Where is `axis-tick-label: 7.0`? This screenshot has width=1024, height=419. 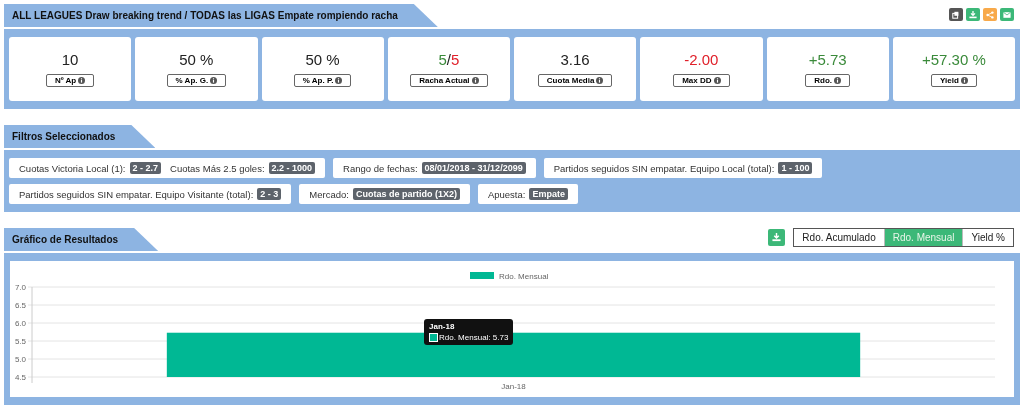 axis-tick-label: 7.0 is located at coordinates (20, 287).